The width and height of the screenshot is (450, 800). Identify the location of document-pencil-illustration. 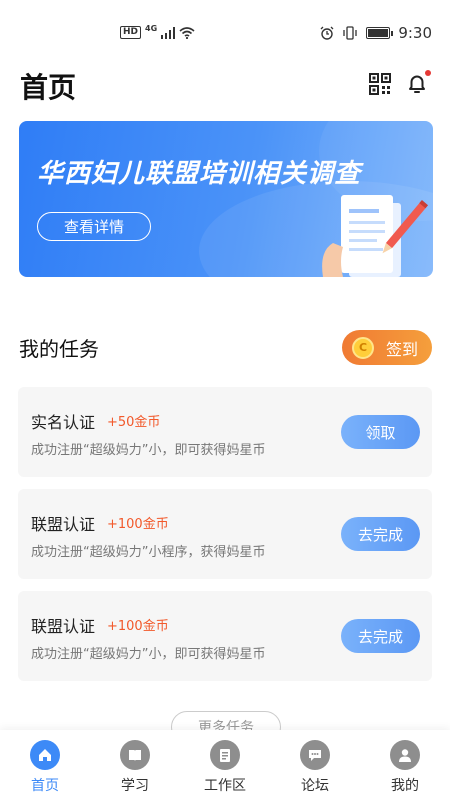
(375, 236).